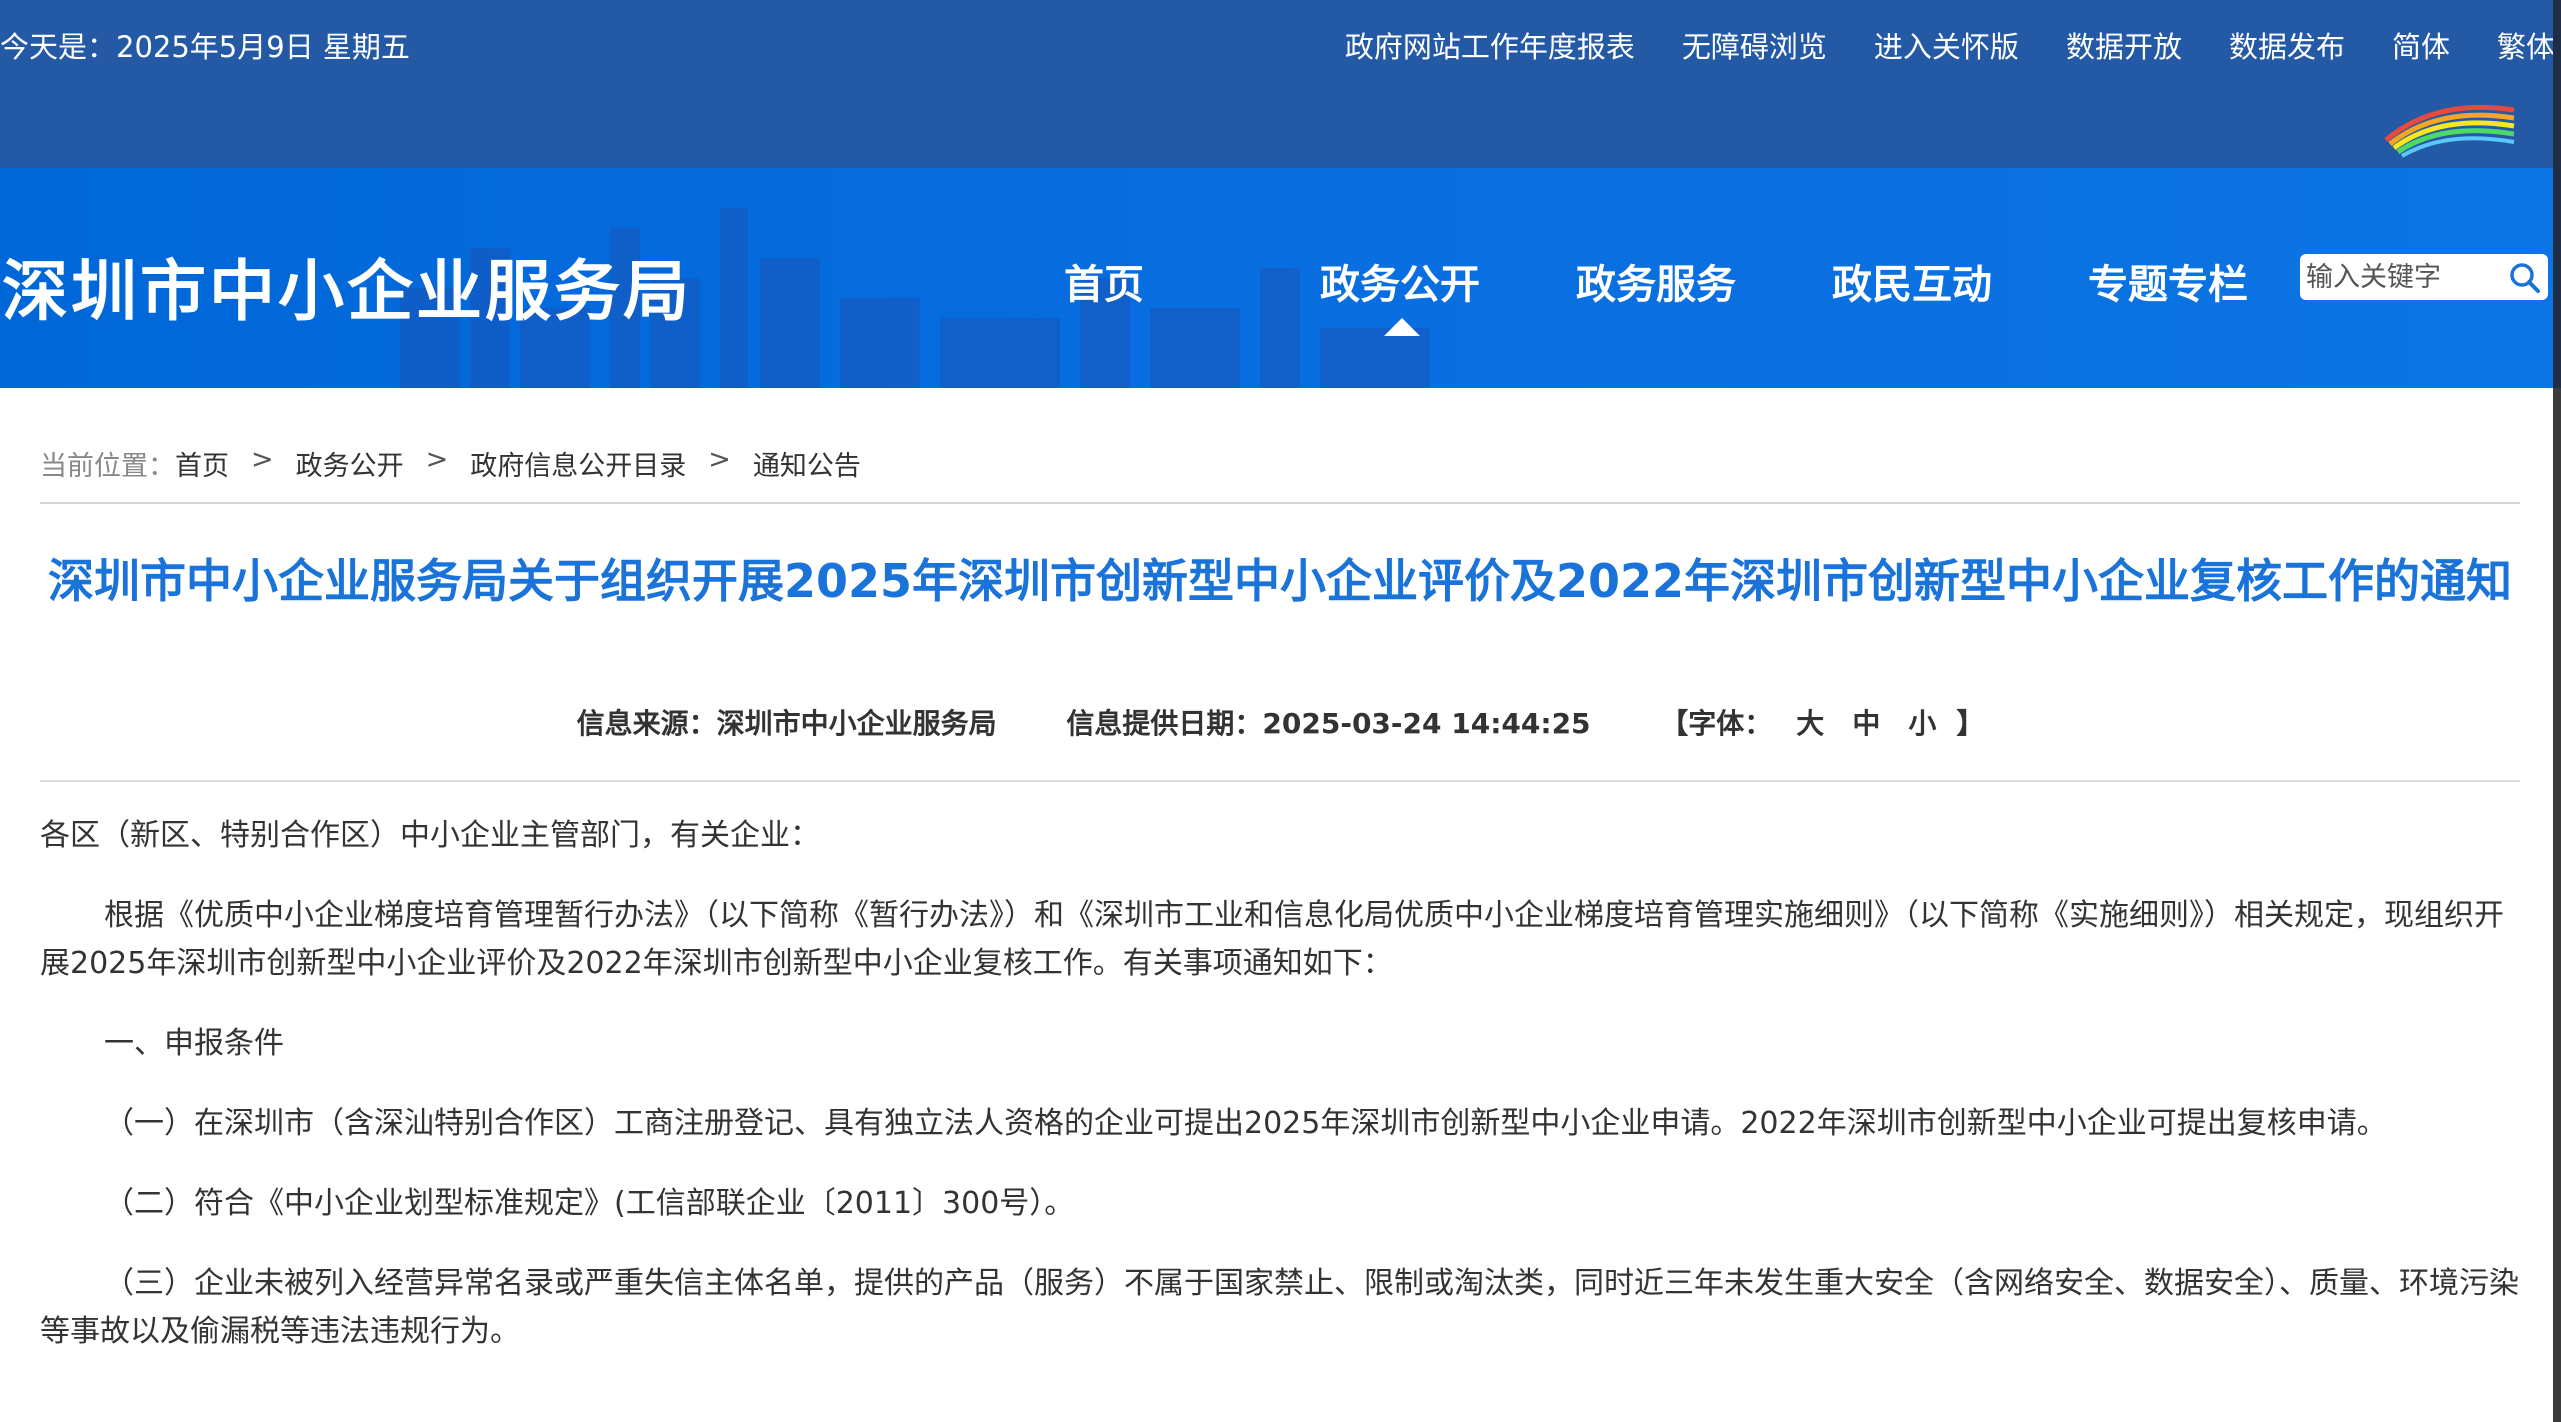 The image size is (2561, 1422). I want to click on breadcrumb-gov-open: 政务公开, so click(350, 463).